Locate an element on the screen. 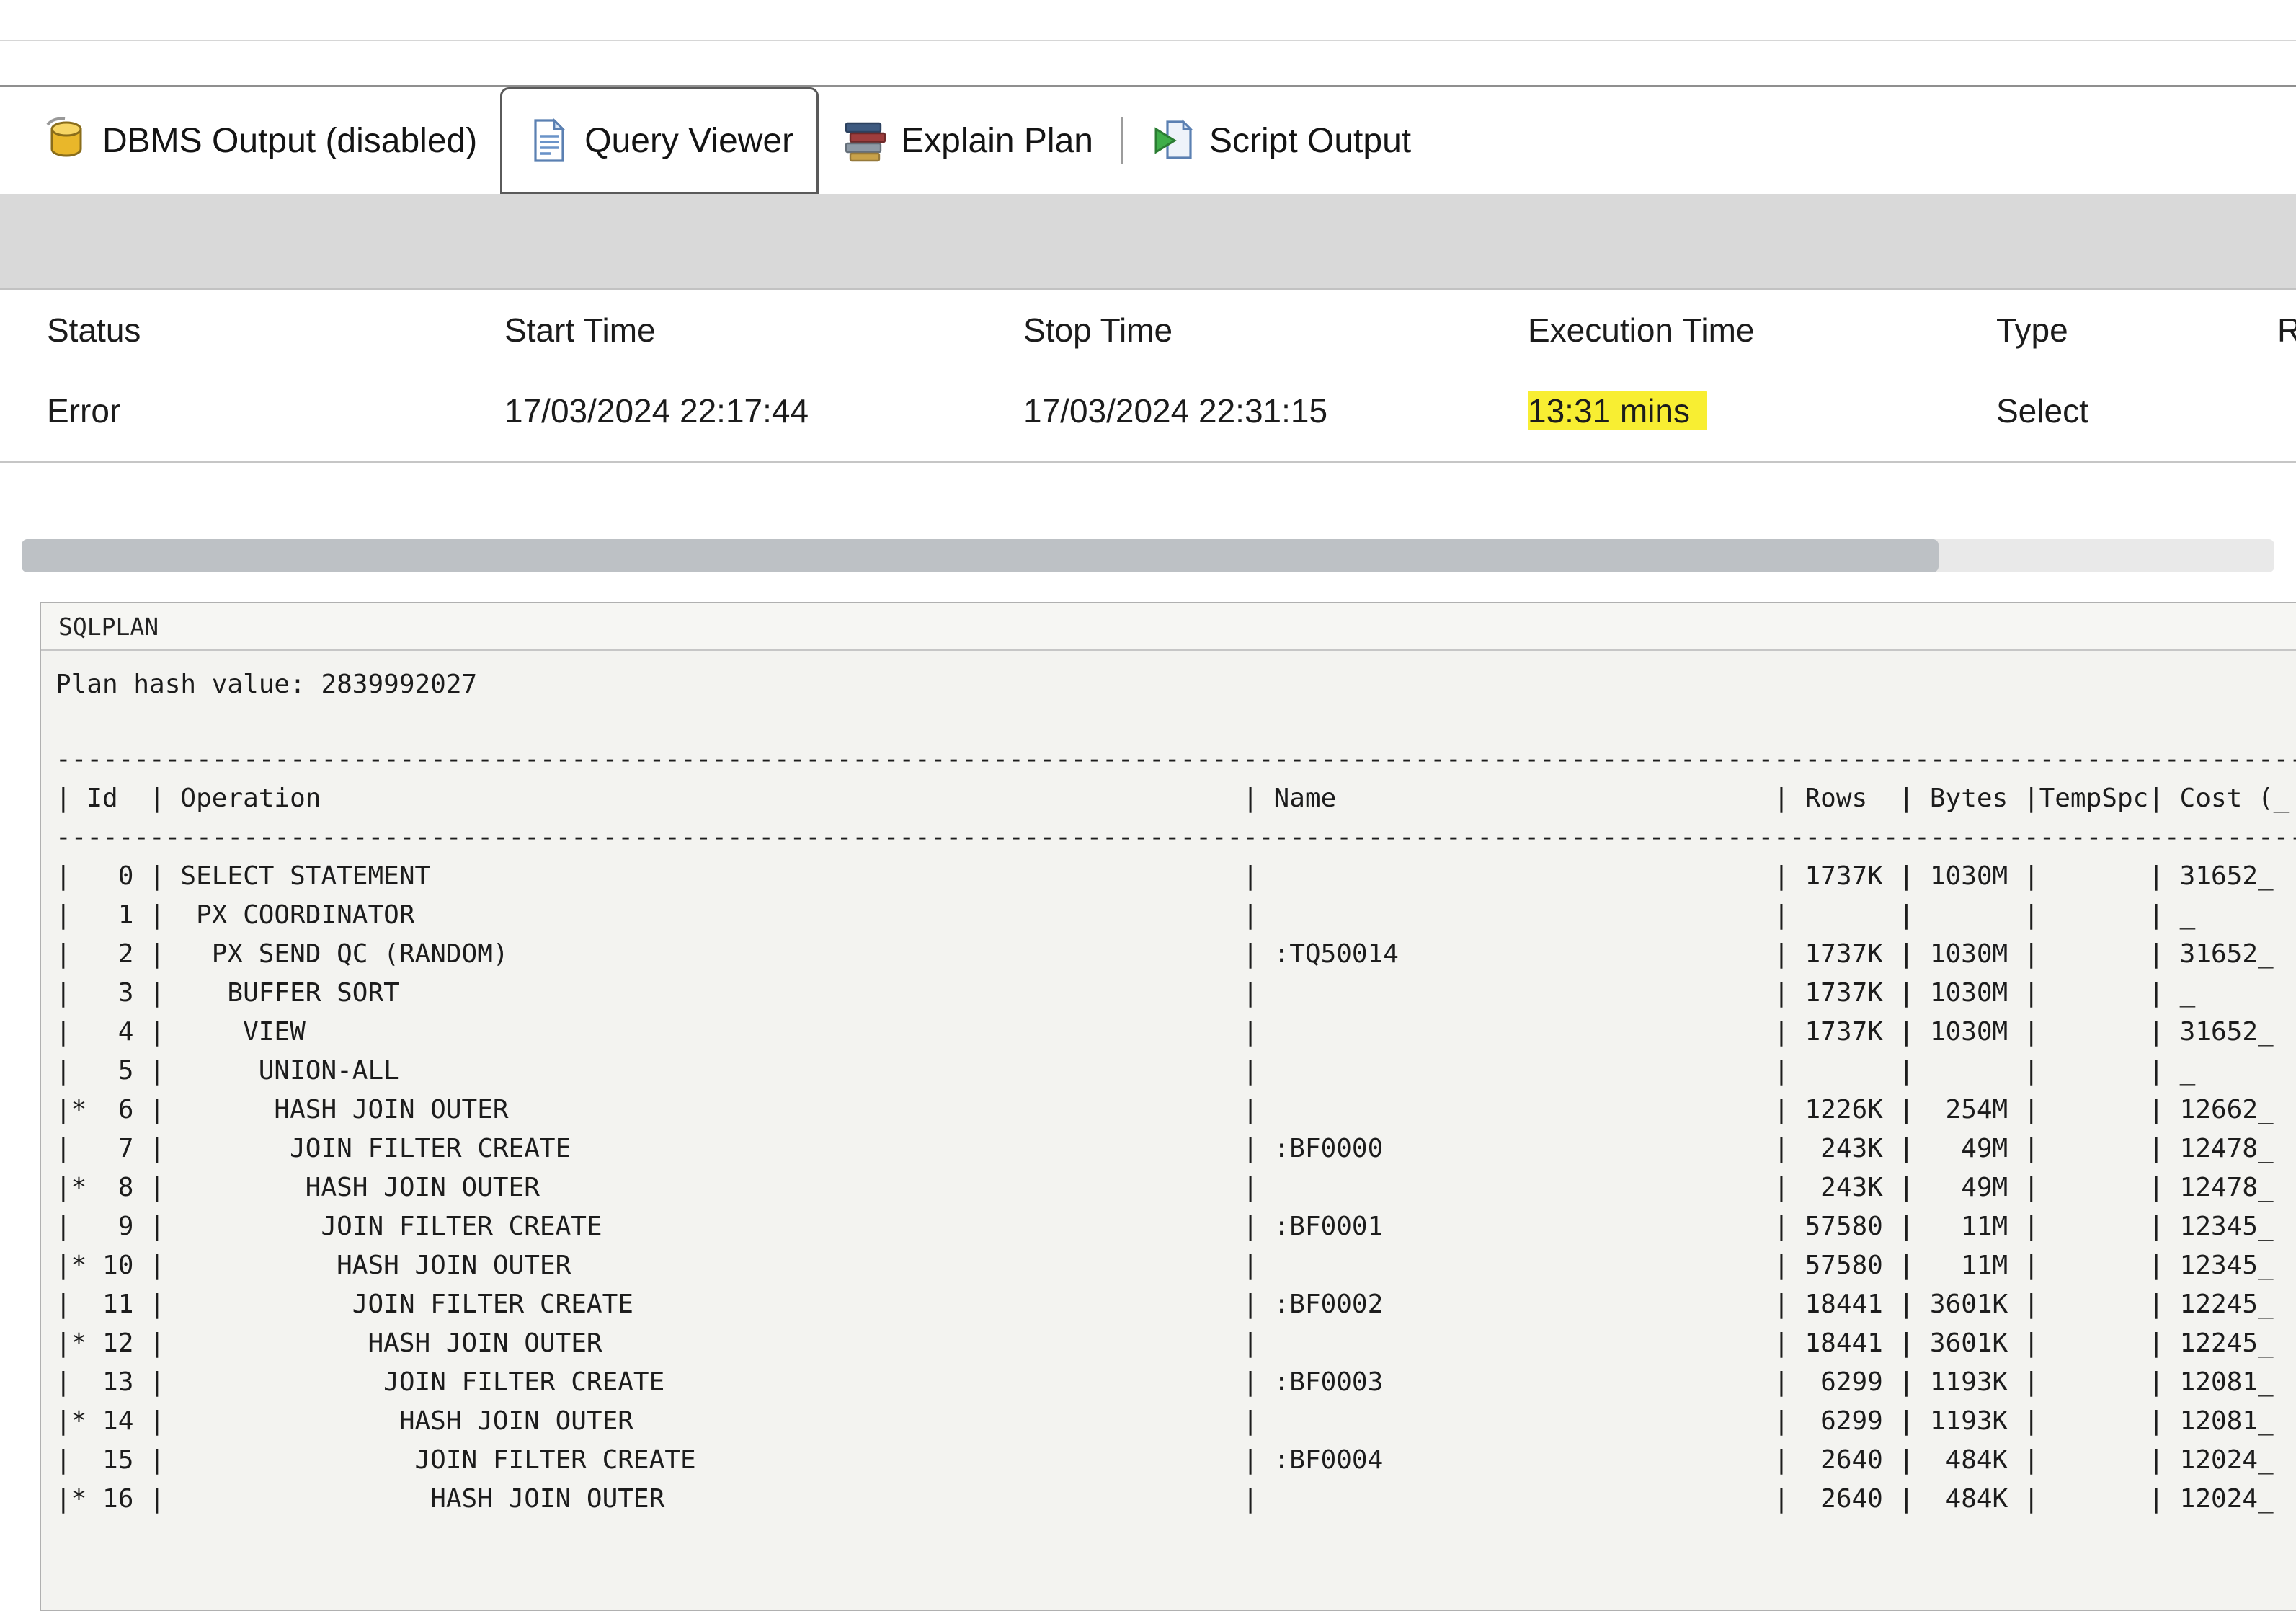 This screenshot has width=2296, height=1611. tab-divider is located at coordinates (1121, 140).